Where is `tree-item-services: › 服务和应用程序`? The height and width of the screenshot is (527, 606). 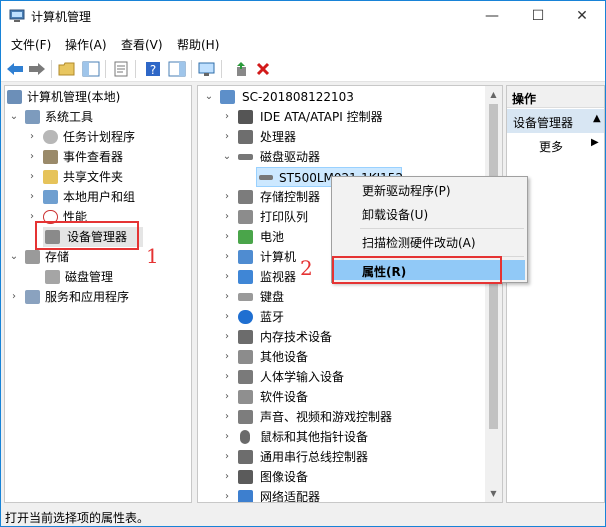 tree-item-services: › 服务和应用程序 is located at coordinates (97, 297).